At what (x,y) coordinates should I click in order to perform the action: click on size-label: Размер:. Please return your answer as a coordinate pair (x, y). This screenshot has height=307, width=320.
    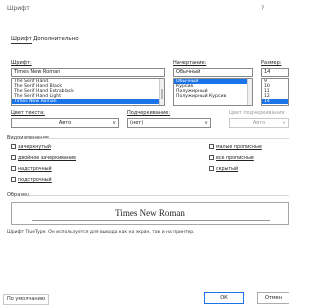
    Looking at the image, I should click on (271, 63).